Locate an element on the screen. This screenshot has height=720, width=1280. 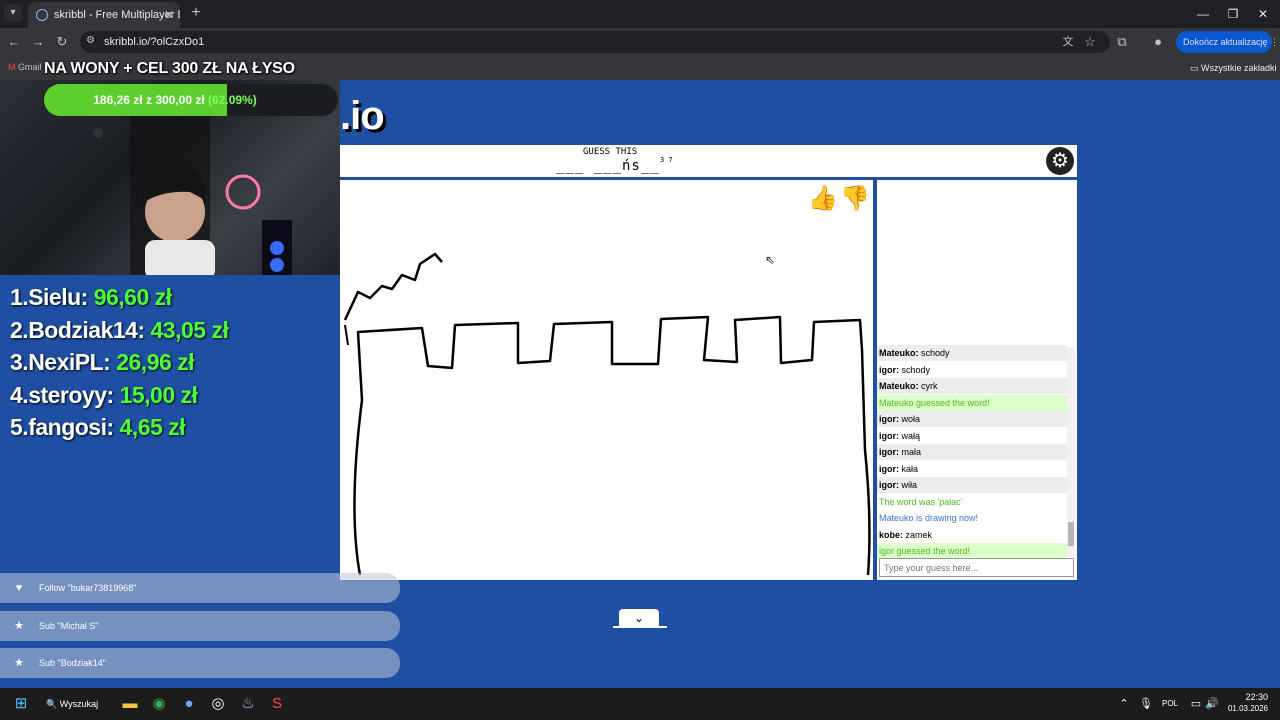
new-tab-button: + is located at coordinates (196, 14).